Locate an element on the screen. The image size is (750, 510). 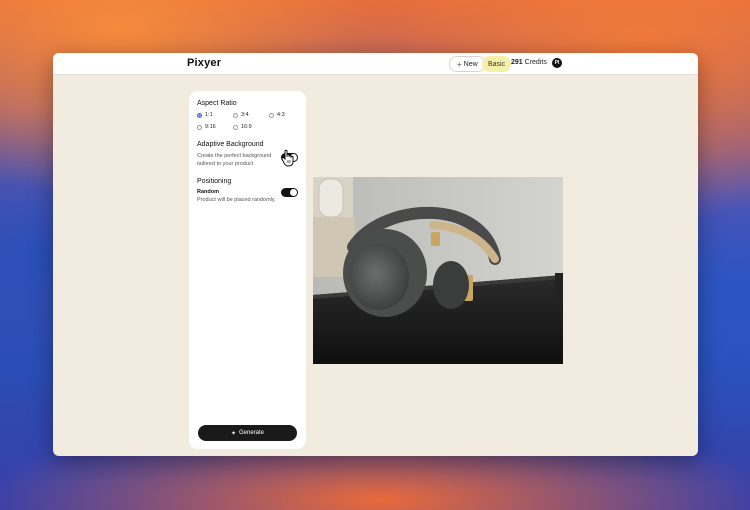
headphones-photo is located at coordinates (438, 270).